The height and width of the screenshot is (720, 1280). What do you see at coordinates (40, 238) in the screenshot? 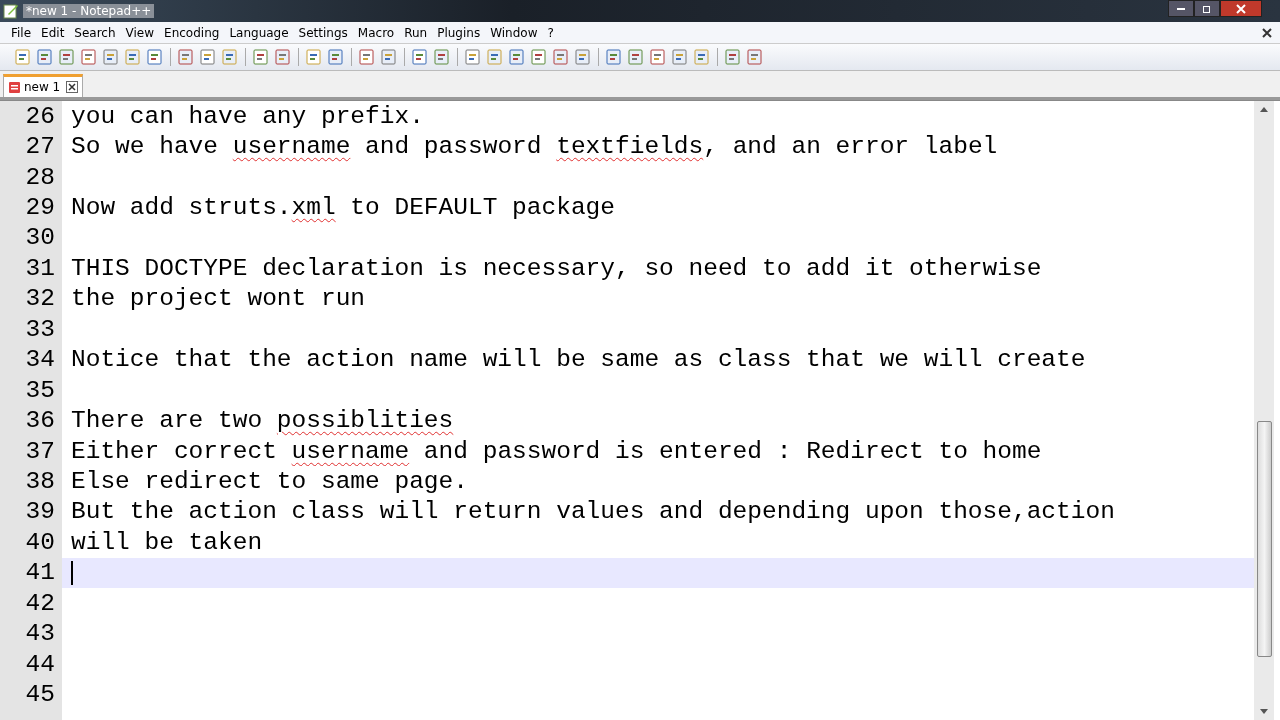
I see `line-number: 30` at bounding box center [40, 238].